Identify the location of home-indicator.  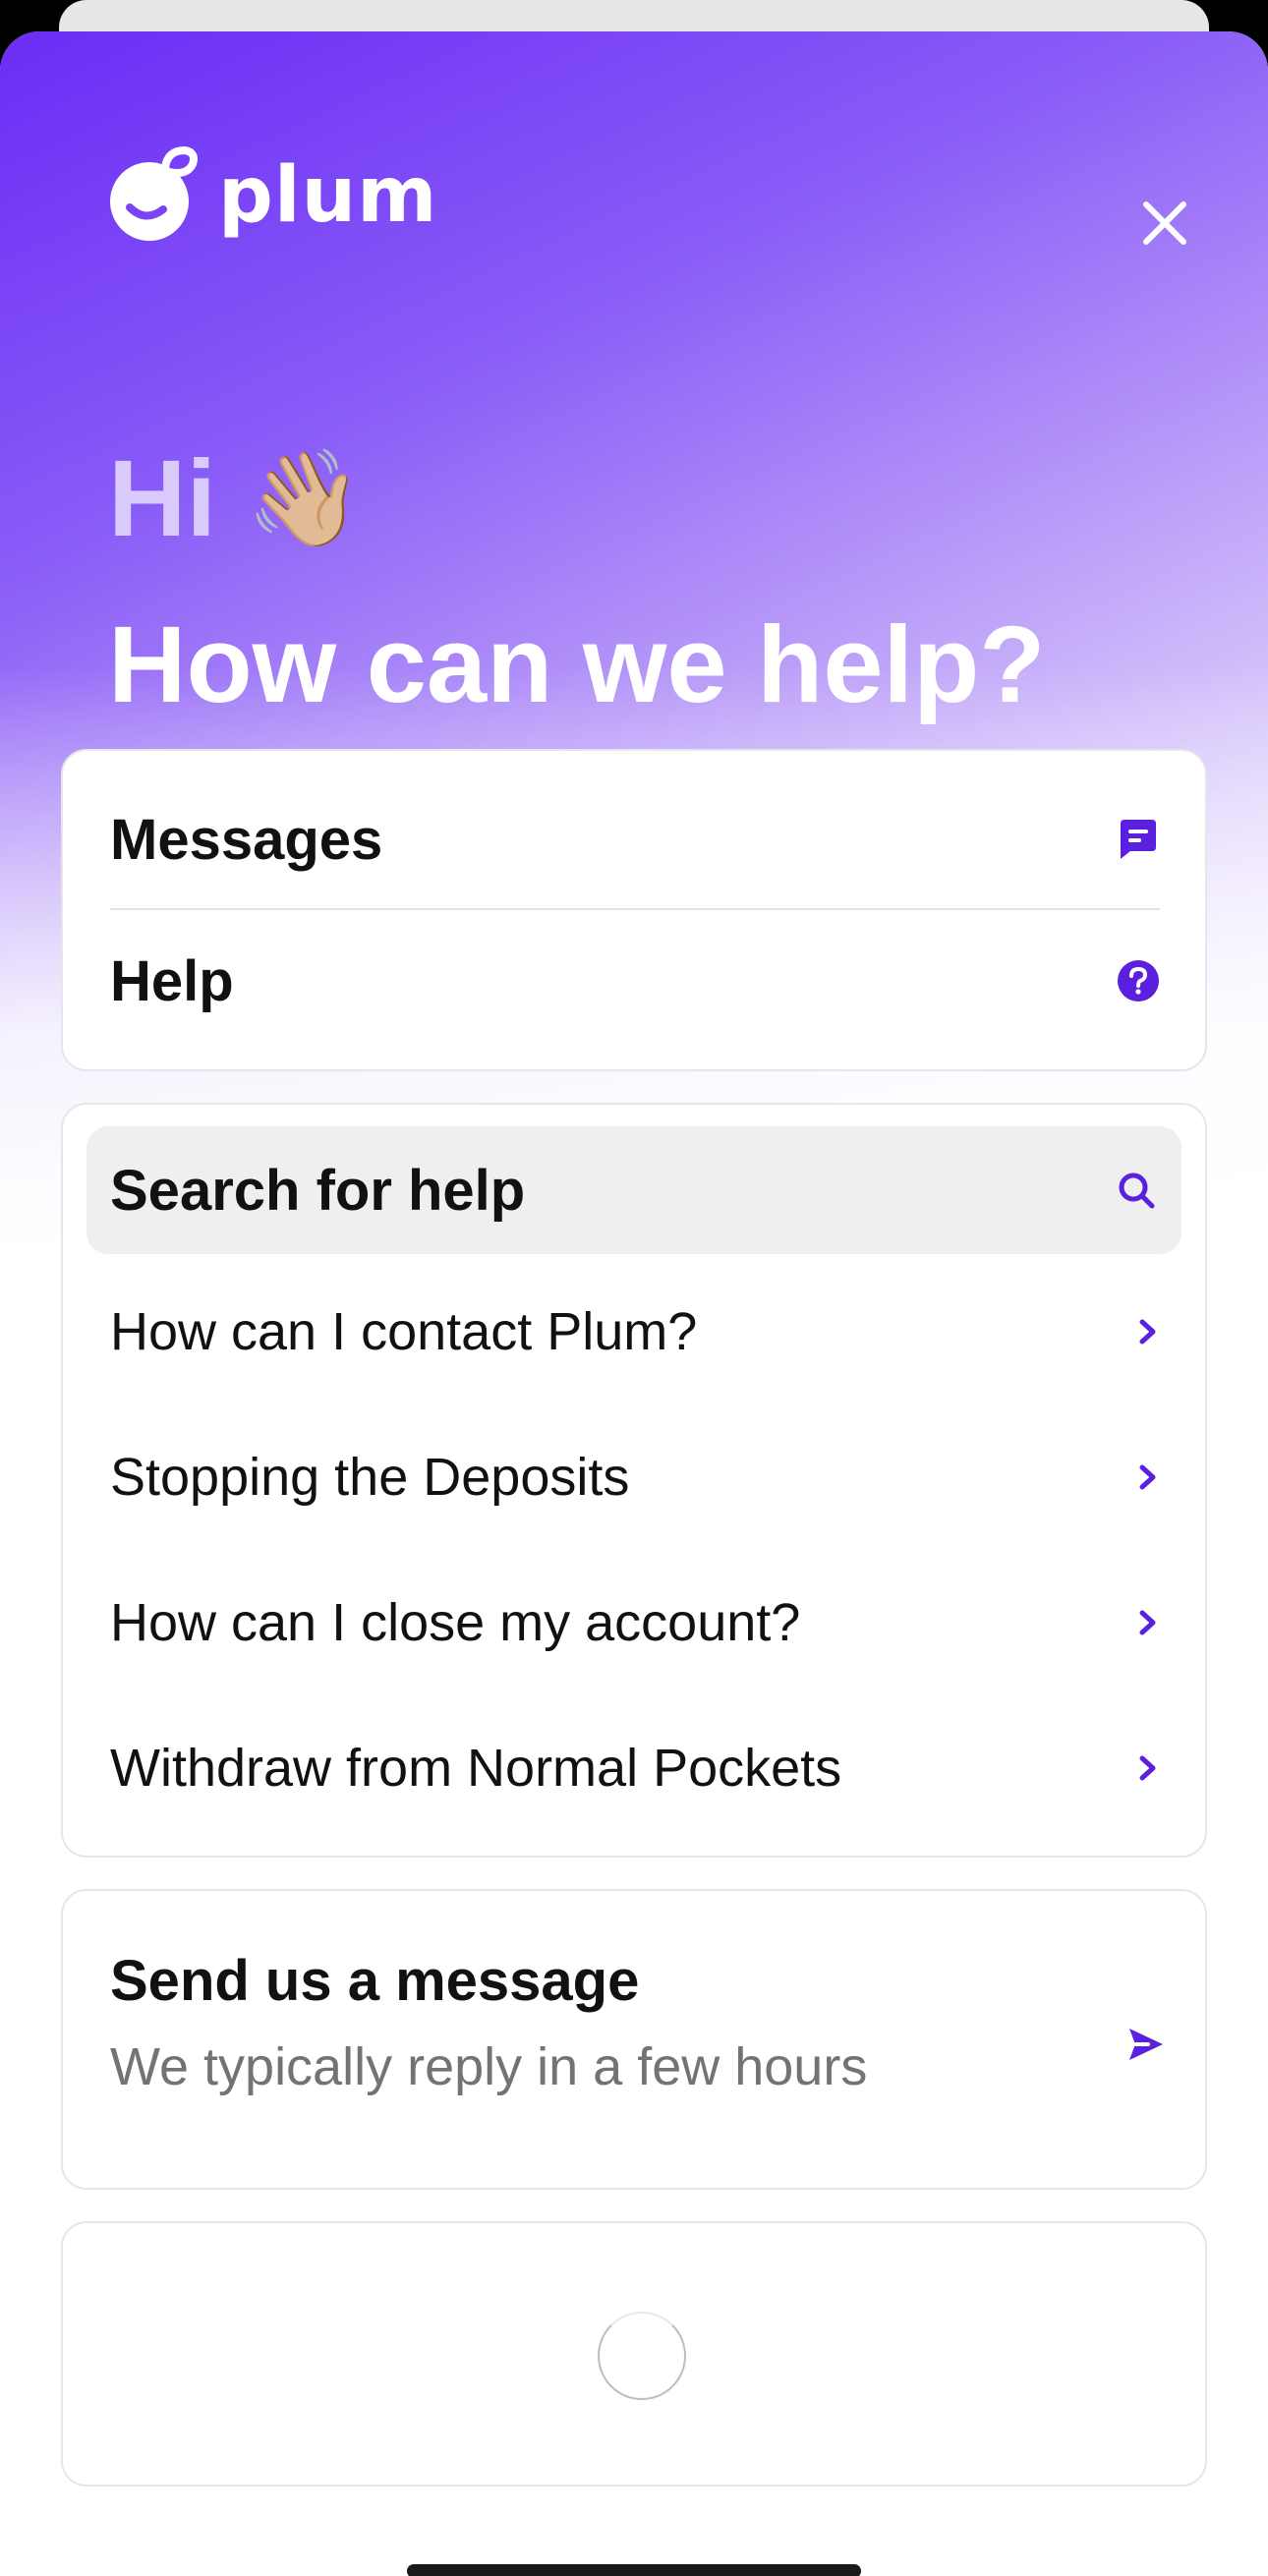
(634, 2570).